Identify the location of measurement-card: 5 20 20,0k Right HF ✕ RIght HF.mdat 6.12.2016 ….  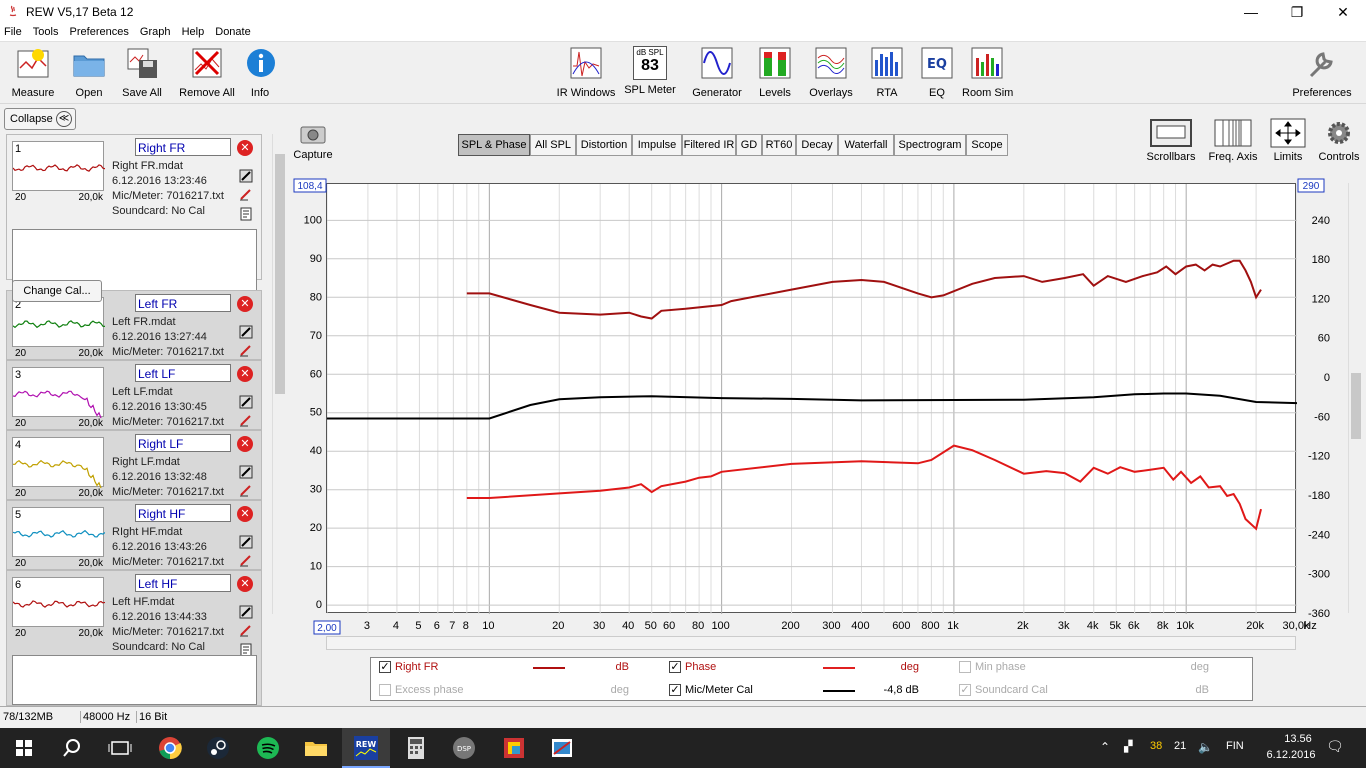
(134, 541).